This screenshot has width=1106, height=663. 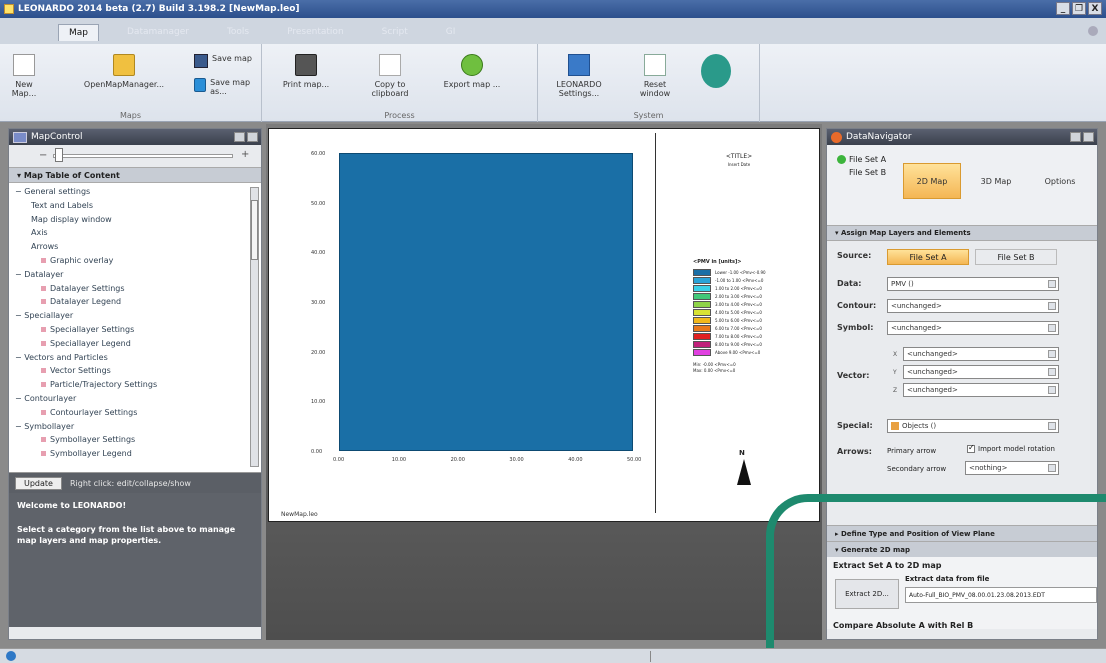 I want to click on toc-header: ▾ Map Table of Content, so click(x=135, y=175).